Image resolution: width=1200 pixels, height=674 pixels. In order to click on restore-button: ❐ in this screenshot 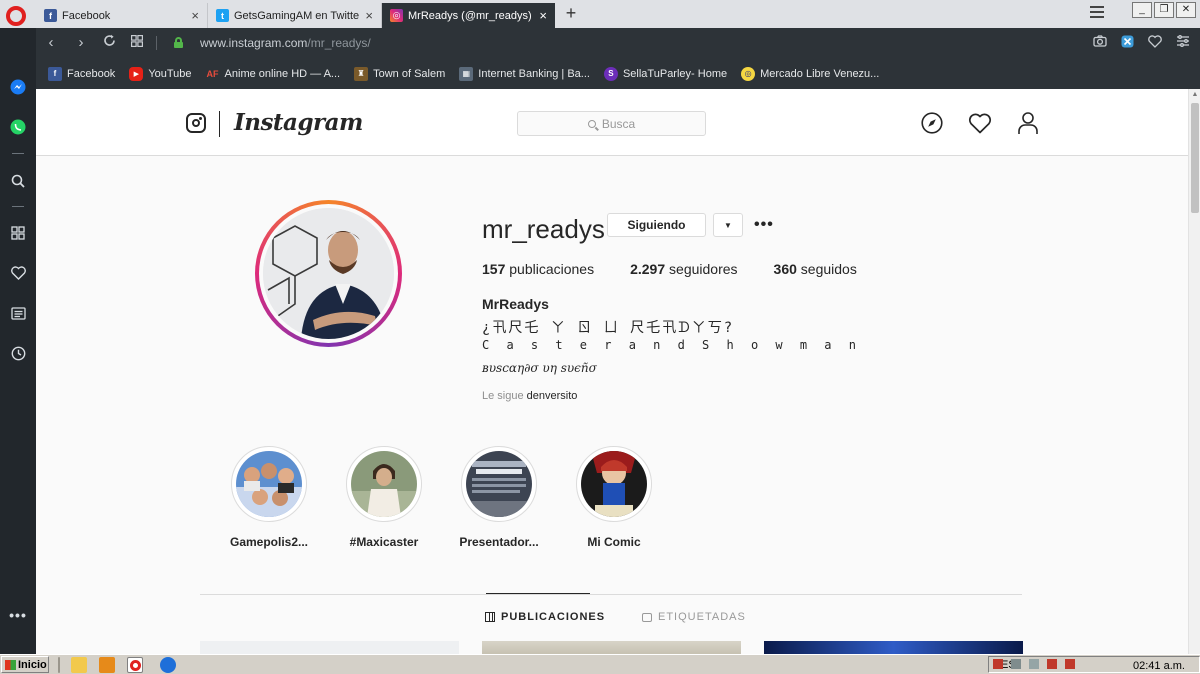, I will do `click(1164, 10)`.